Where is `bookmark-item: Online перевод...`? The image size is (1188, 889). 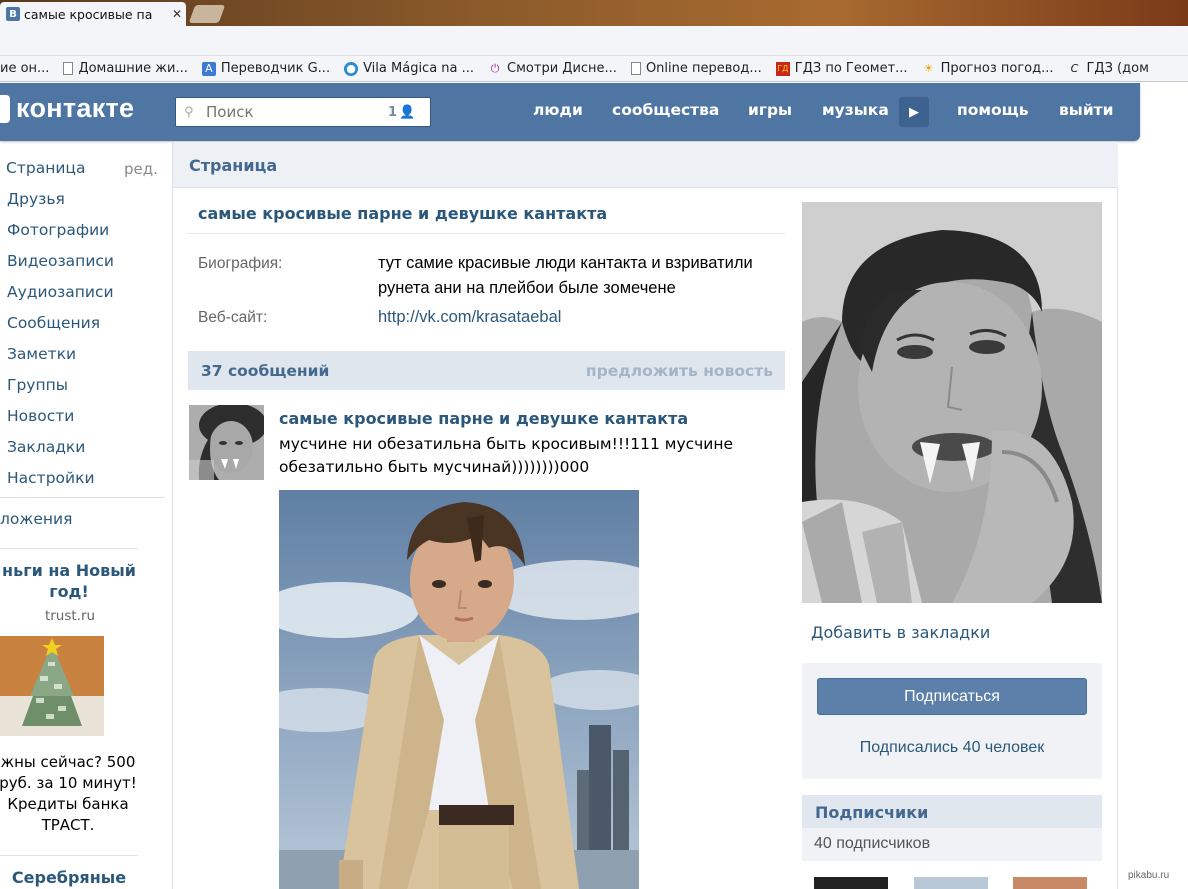 bookmark-item: Online перевод... is located at coordinates (696, 68).